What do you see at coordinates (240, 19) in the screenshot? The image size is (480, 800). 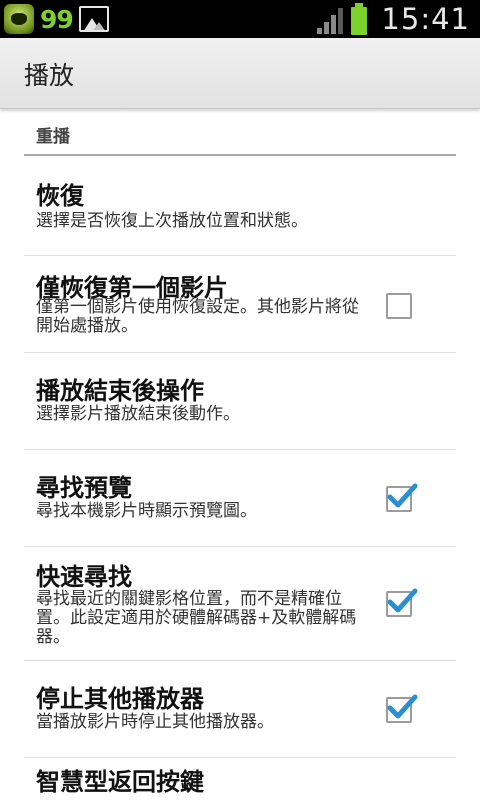 I see `status-bar: 99 15:41` at bounding box center [240, 19].